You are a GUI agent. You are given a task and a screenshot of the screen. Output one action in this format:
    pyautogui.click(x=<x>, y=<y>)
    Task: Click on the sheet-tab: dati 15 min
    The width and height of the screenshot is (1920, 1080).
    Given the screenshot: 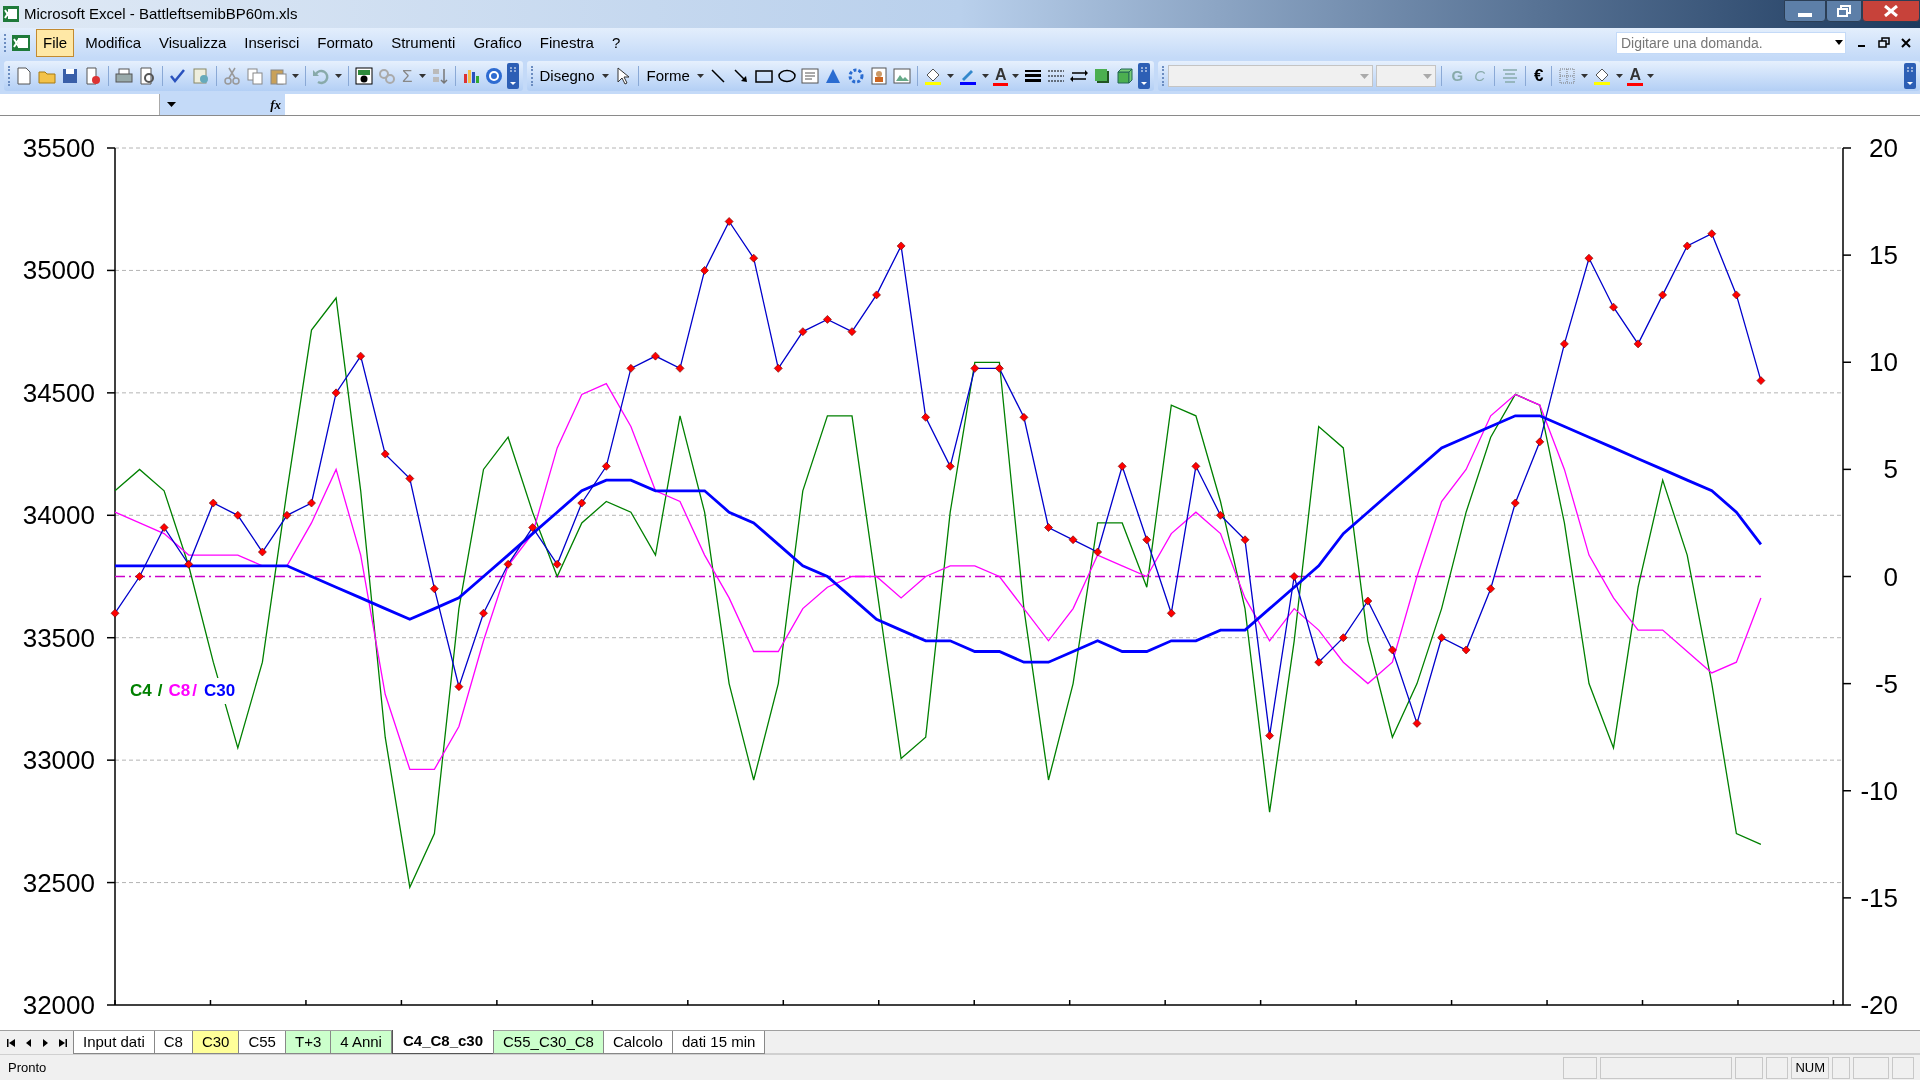 What is the action you would take?
    pyautogui.click(x=718, y=1042)
    